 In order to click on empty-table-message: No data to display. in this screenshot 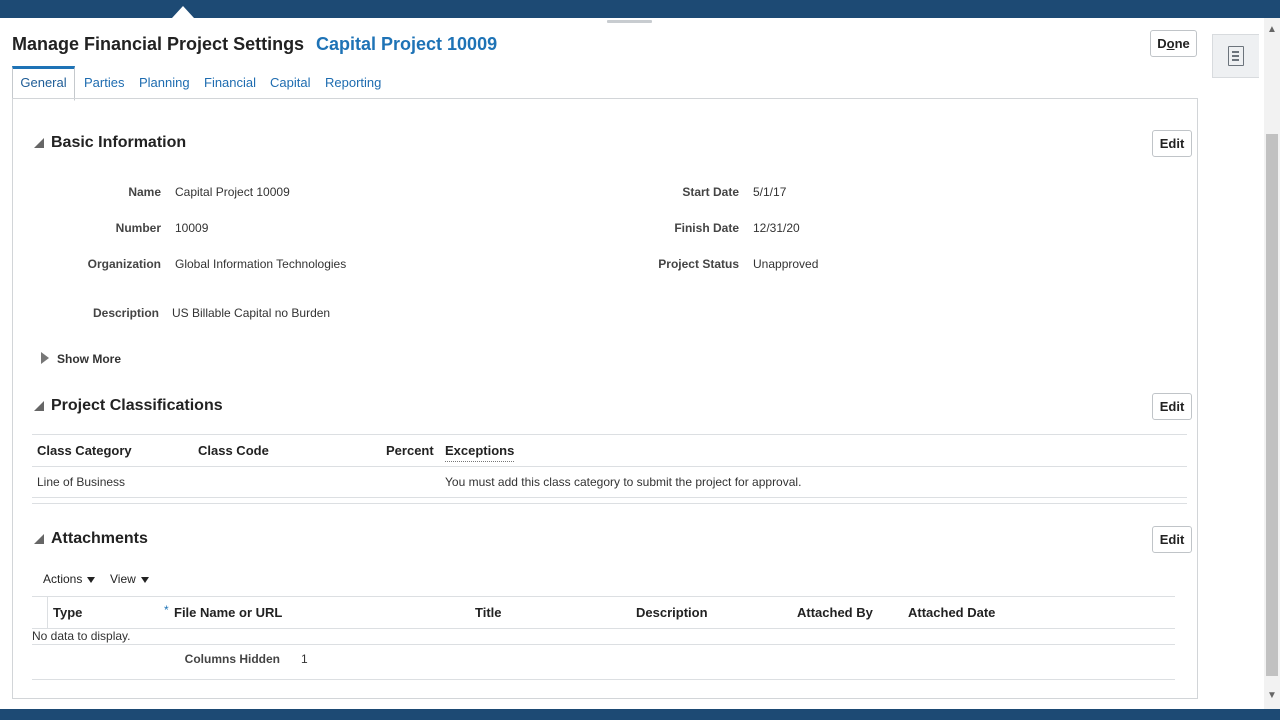, I will do `click(81, 636)`.